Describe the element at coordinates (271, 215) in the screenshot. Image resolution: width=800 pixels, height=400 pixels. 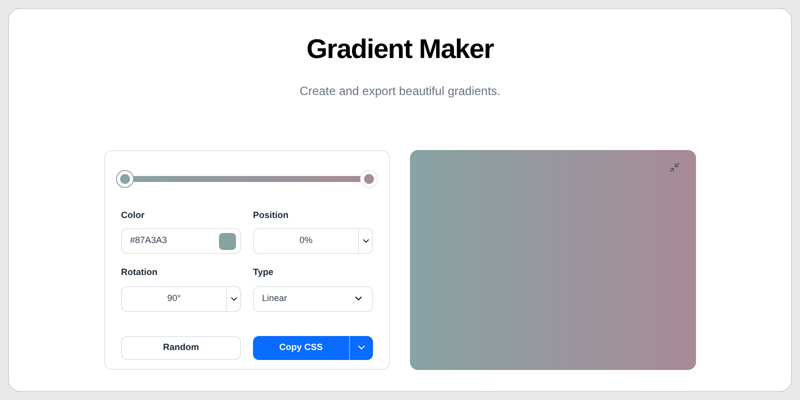
I see `field-label: Position` at that location.